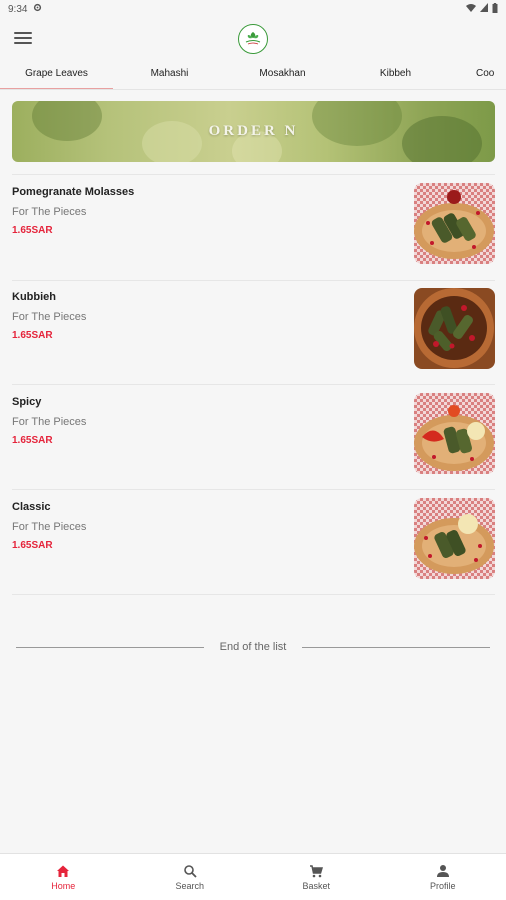 This screenshot has height=900, width=506. I want to click on banner-title: ORDER N, so click(253, 131).